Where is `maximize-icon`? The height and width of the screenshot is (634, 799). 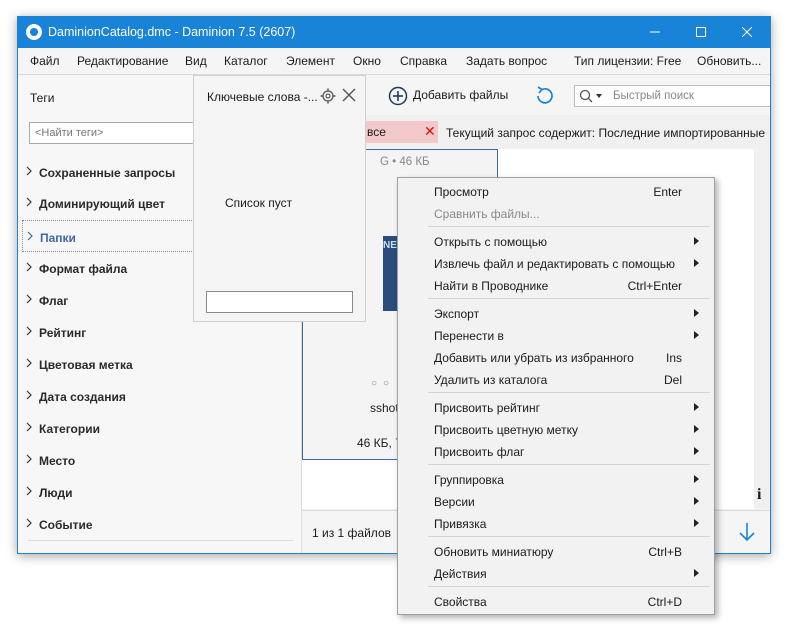
maximize-icon is located at coordinates (701, 32).